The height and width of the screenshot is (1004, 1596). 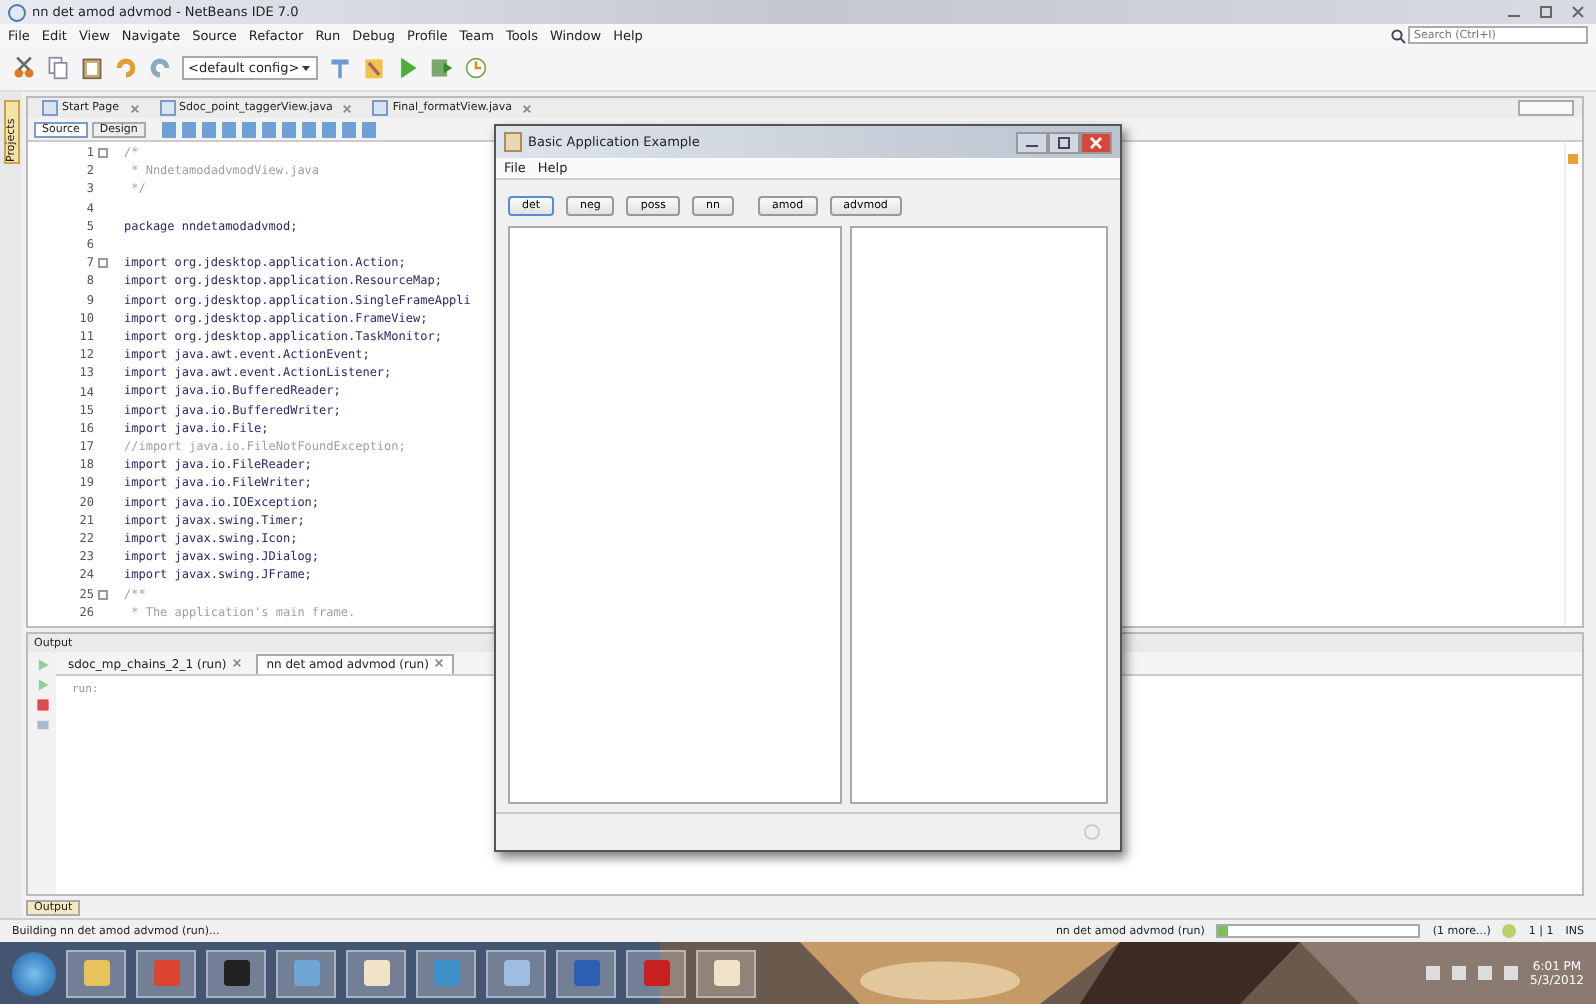 What do you see at coordinates (979, 515) in the screenshot?
I see `text-area` at bounding box center [979, 515].